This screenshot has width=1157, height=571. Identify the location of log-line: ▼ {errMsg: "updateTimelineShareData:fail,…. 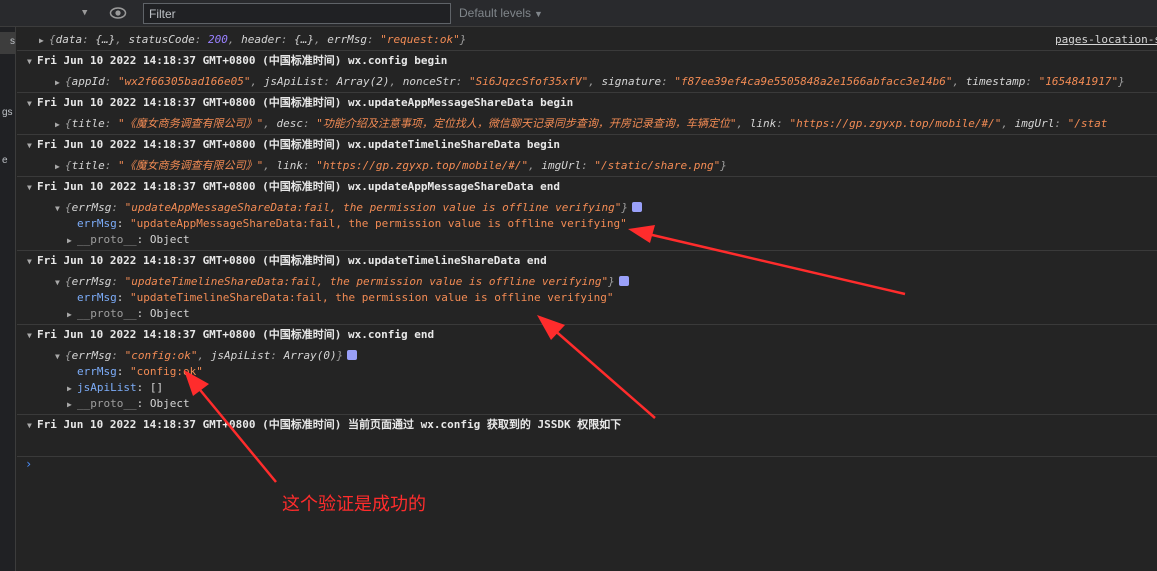
(587, 282).